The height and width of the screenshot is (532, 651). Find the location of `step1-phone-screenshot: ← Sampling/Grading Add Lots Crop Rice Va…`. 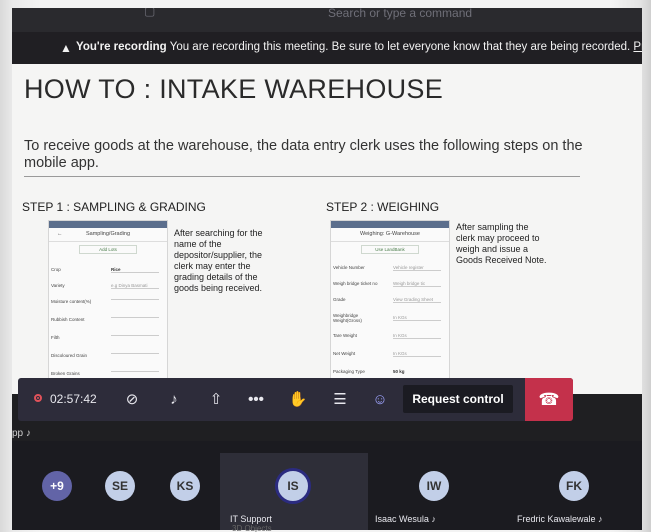

step1-phone-screenshot: ← Sampling/Grading Add Lots Crop Rice Va… is located at coordinates (108, 304).